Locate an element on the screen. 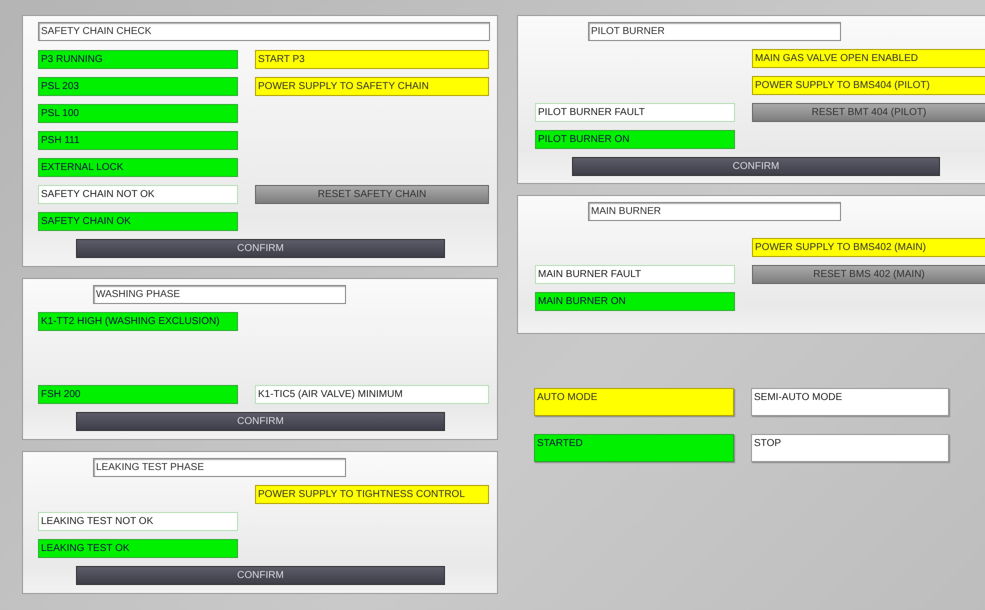 The width and height of the screenshot is (985, 610). mode-button: AUTO MODE is located at coordinates (634, 402).